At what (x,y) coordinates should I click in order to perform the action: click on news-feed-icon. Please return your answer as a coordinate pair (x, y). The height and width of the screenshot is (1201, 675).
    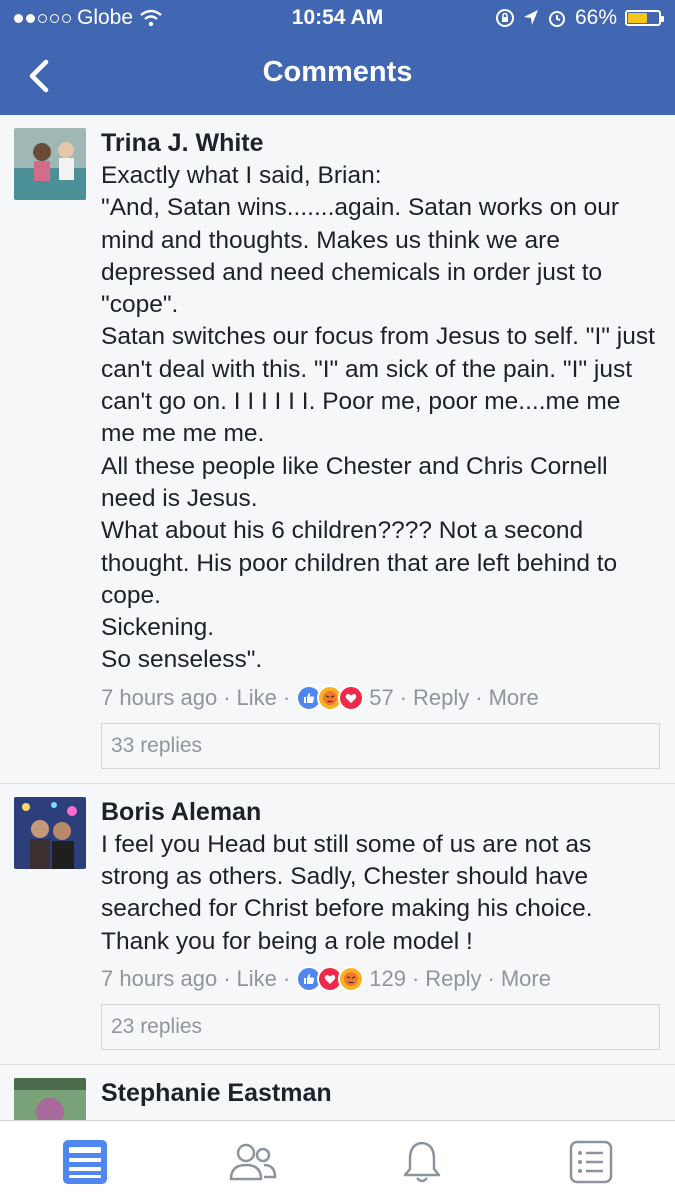
    Looking at the image, I should click on (85, 1162).